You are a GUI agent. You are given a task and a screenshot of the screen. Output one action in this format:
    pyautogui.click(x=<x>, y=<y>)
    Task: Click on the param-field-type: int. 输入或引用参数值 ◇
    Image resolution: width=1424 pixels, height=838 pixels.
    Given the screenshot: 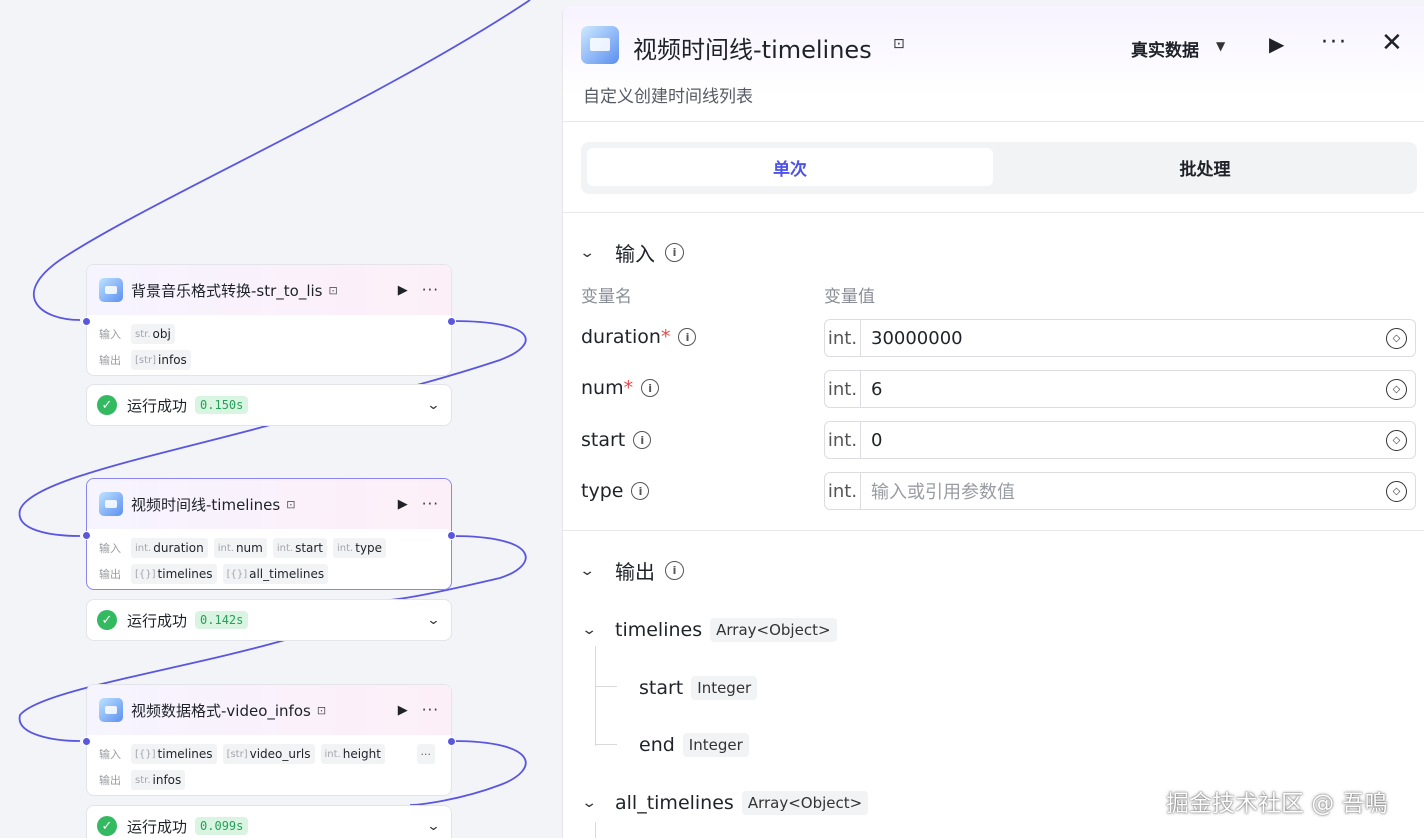 What is the action you would take?
    pyautogui.click(x=1120, y=491)
    